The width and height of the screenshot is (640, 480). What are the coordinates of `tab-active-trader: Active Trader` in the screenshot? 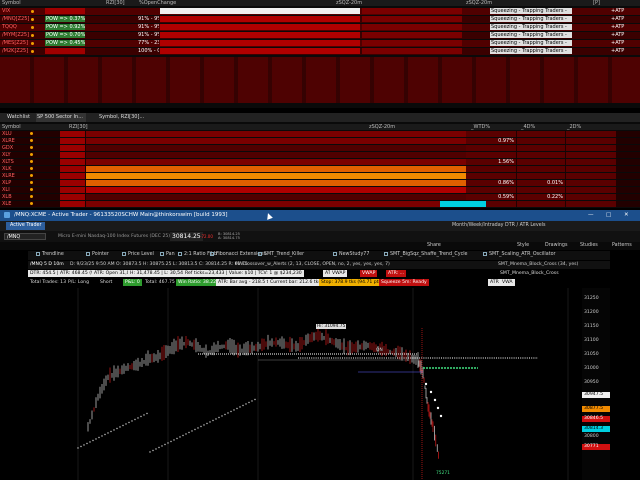 It's located at (26, 226).